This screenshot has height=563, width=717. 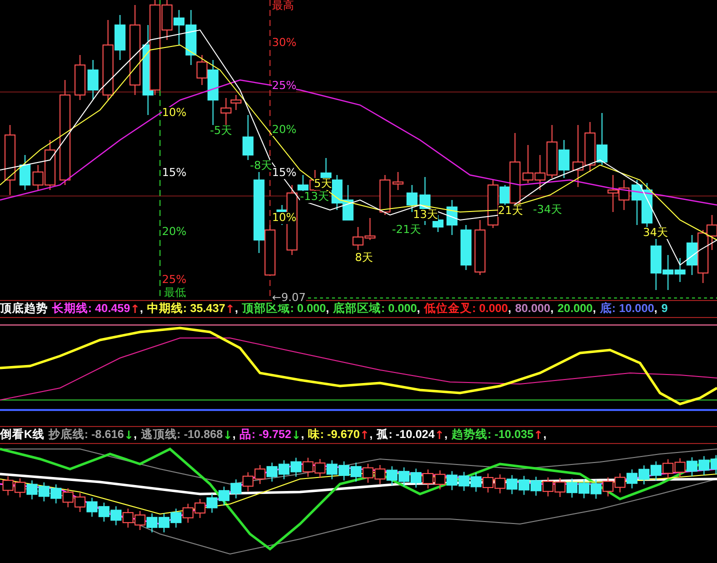 What do you see at coordinates (24, 309) in the screenshot?
I see `indicator-title: 顶底趋势` at bounding box center [24, 309].